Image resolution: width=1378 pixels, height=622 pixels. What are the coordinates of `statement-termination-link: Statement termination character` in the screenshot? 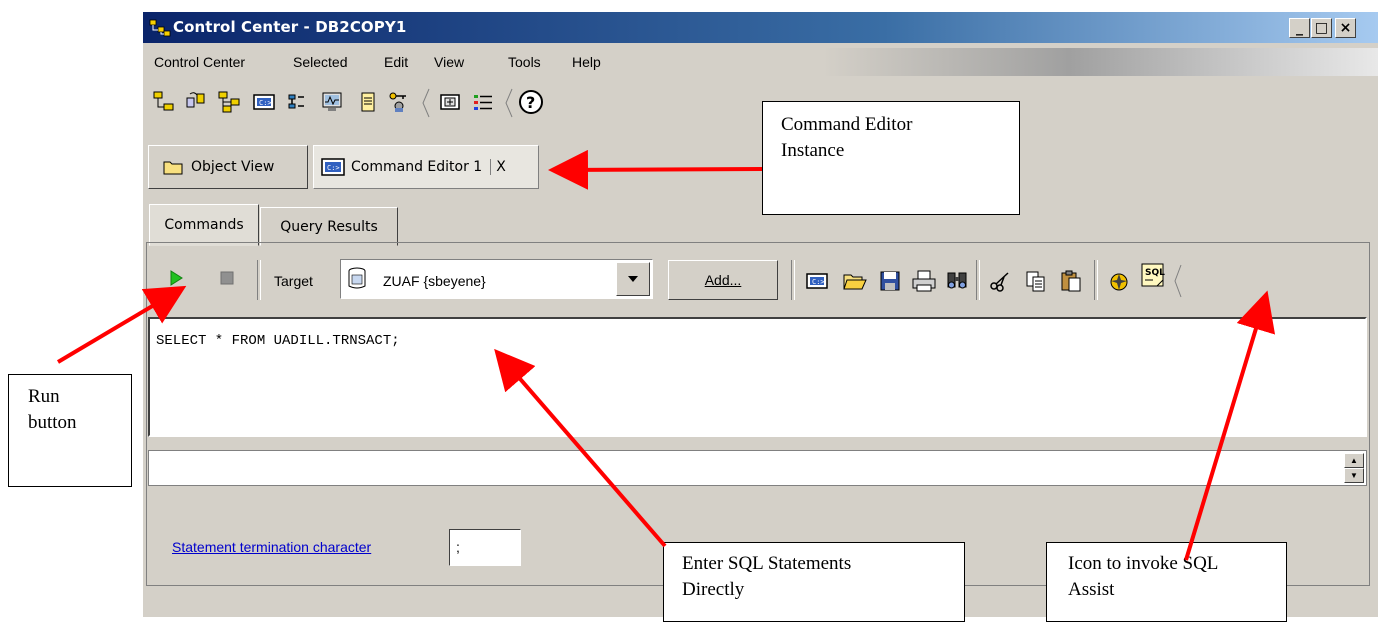 It's located at (271, 547).